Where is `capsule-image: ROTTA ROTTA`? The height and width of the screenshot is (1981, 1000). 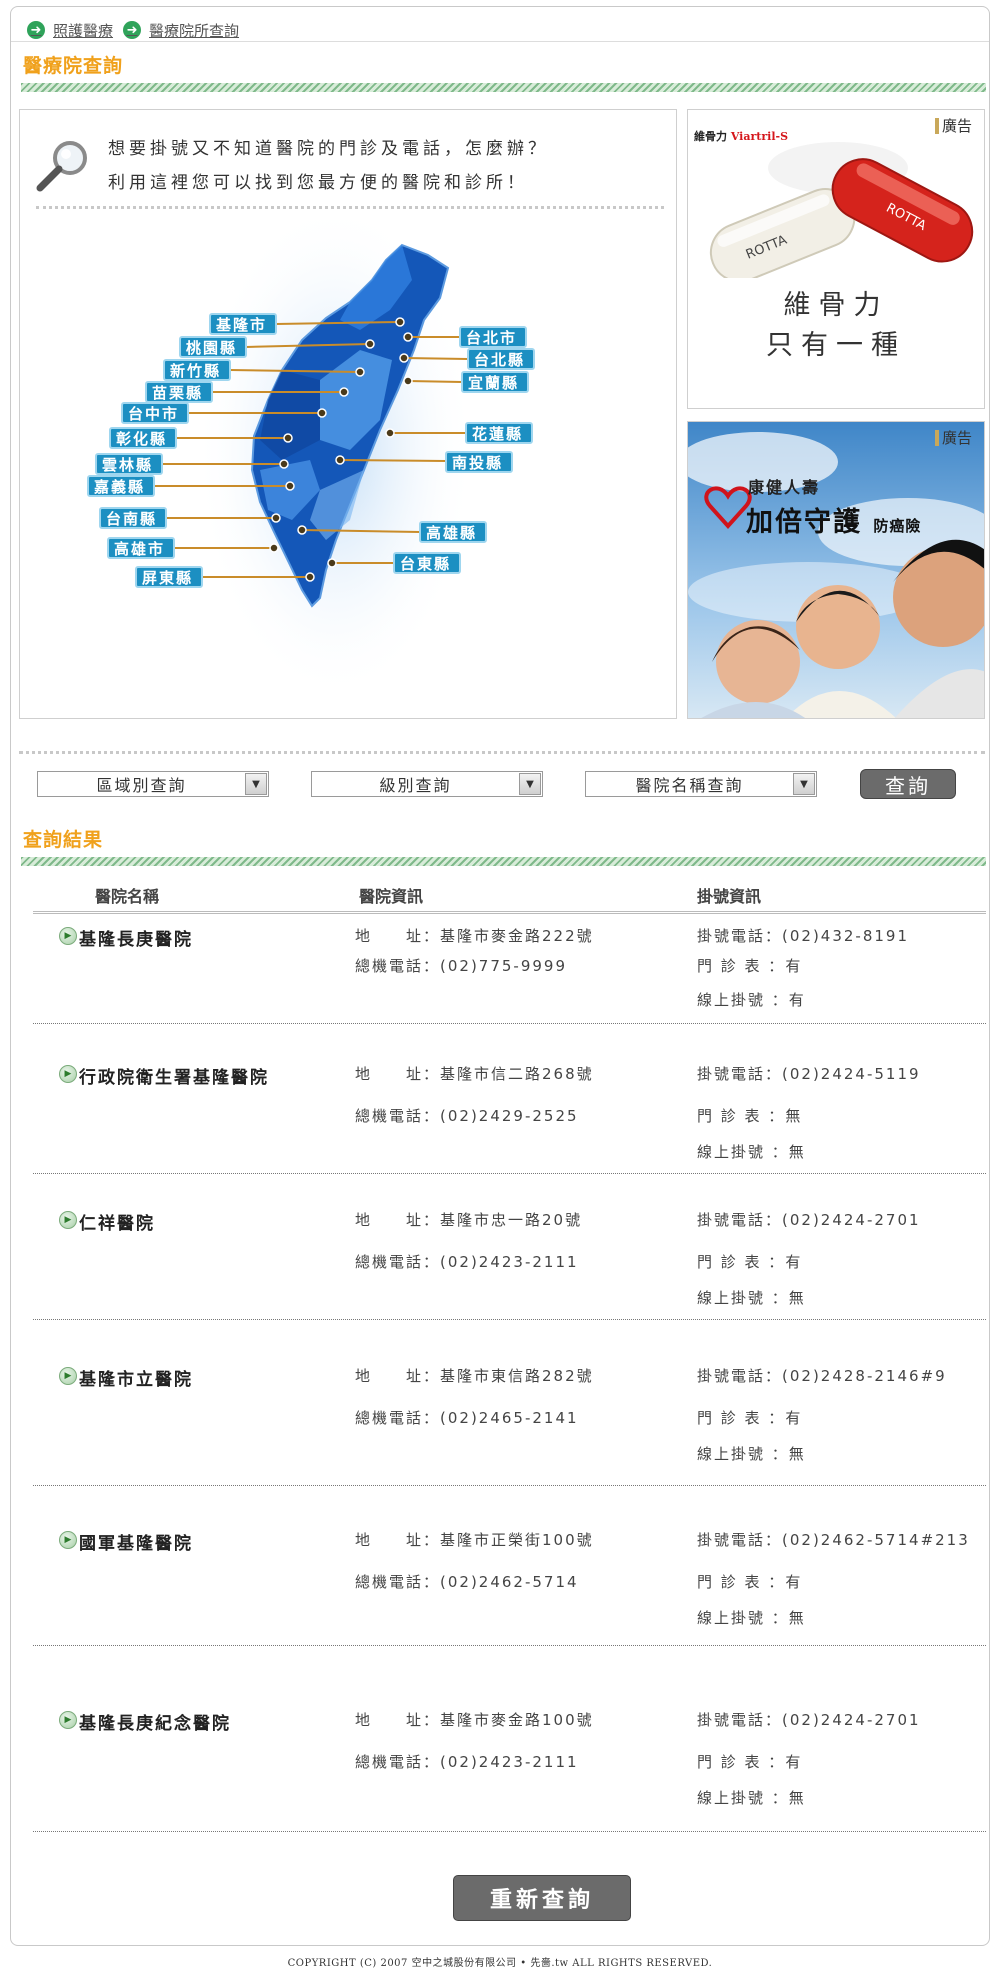
capsule-image: ROTTA ROTTA is located at coordinates (841, 210).